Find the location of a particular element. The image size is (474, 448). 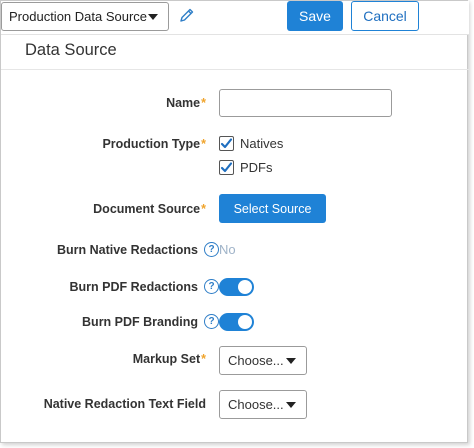

natives-label: Natives is located at coordinates (262, 143).